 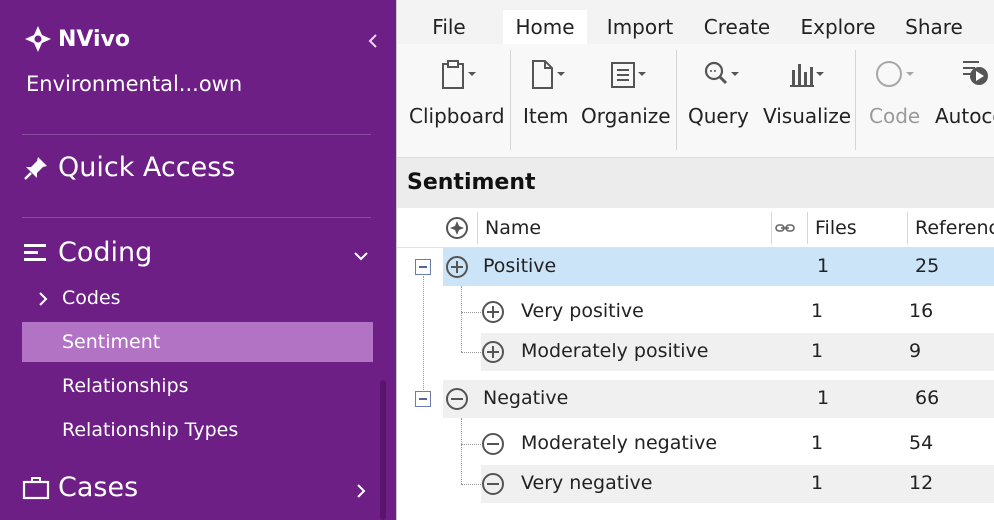 I want to click on list-title: Sentiment, so click(x=471, y=182).